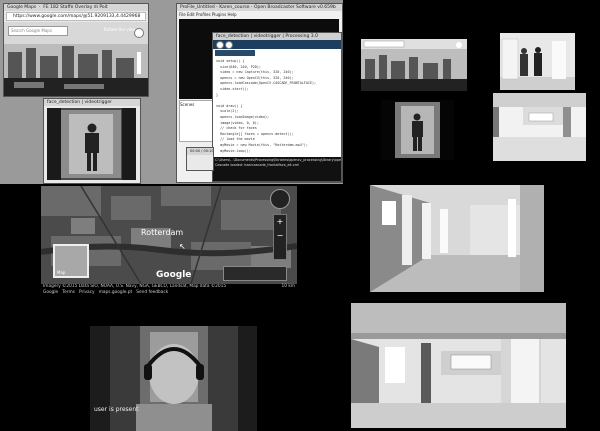  What do you see at coordinates (537, 61) in the screenshot?
I see `gallery-people-photo` at bounding box center [537, 61].